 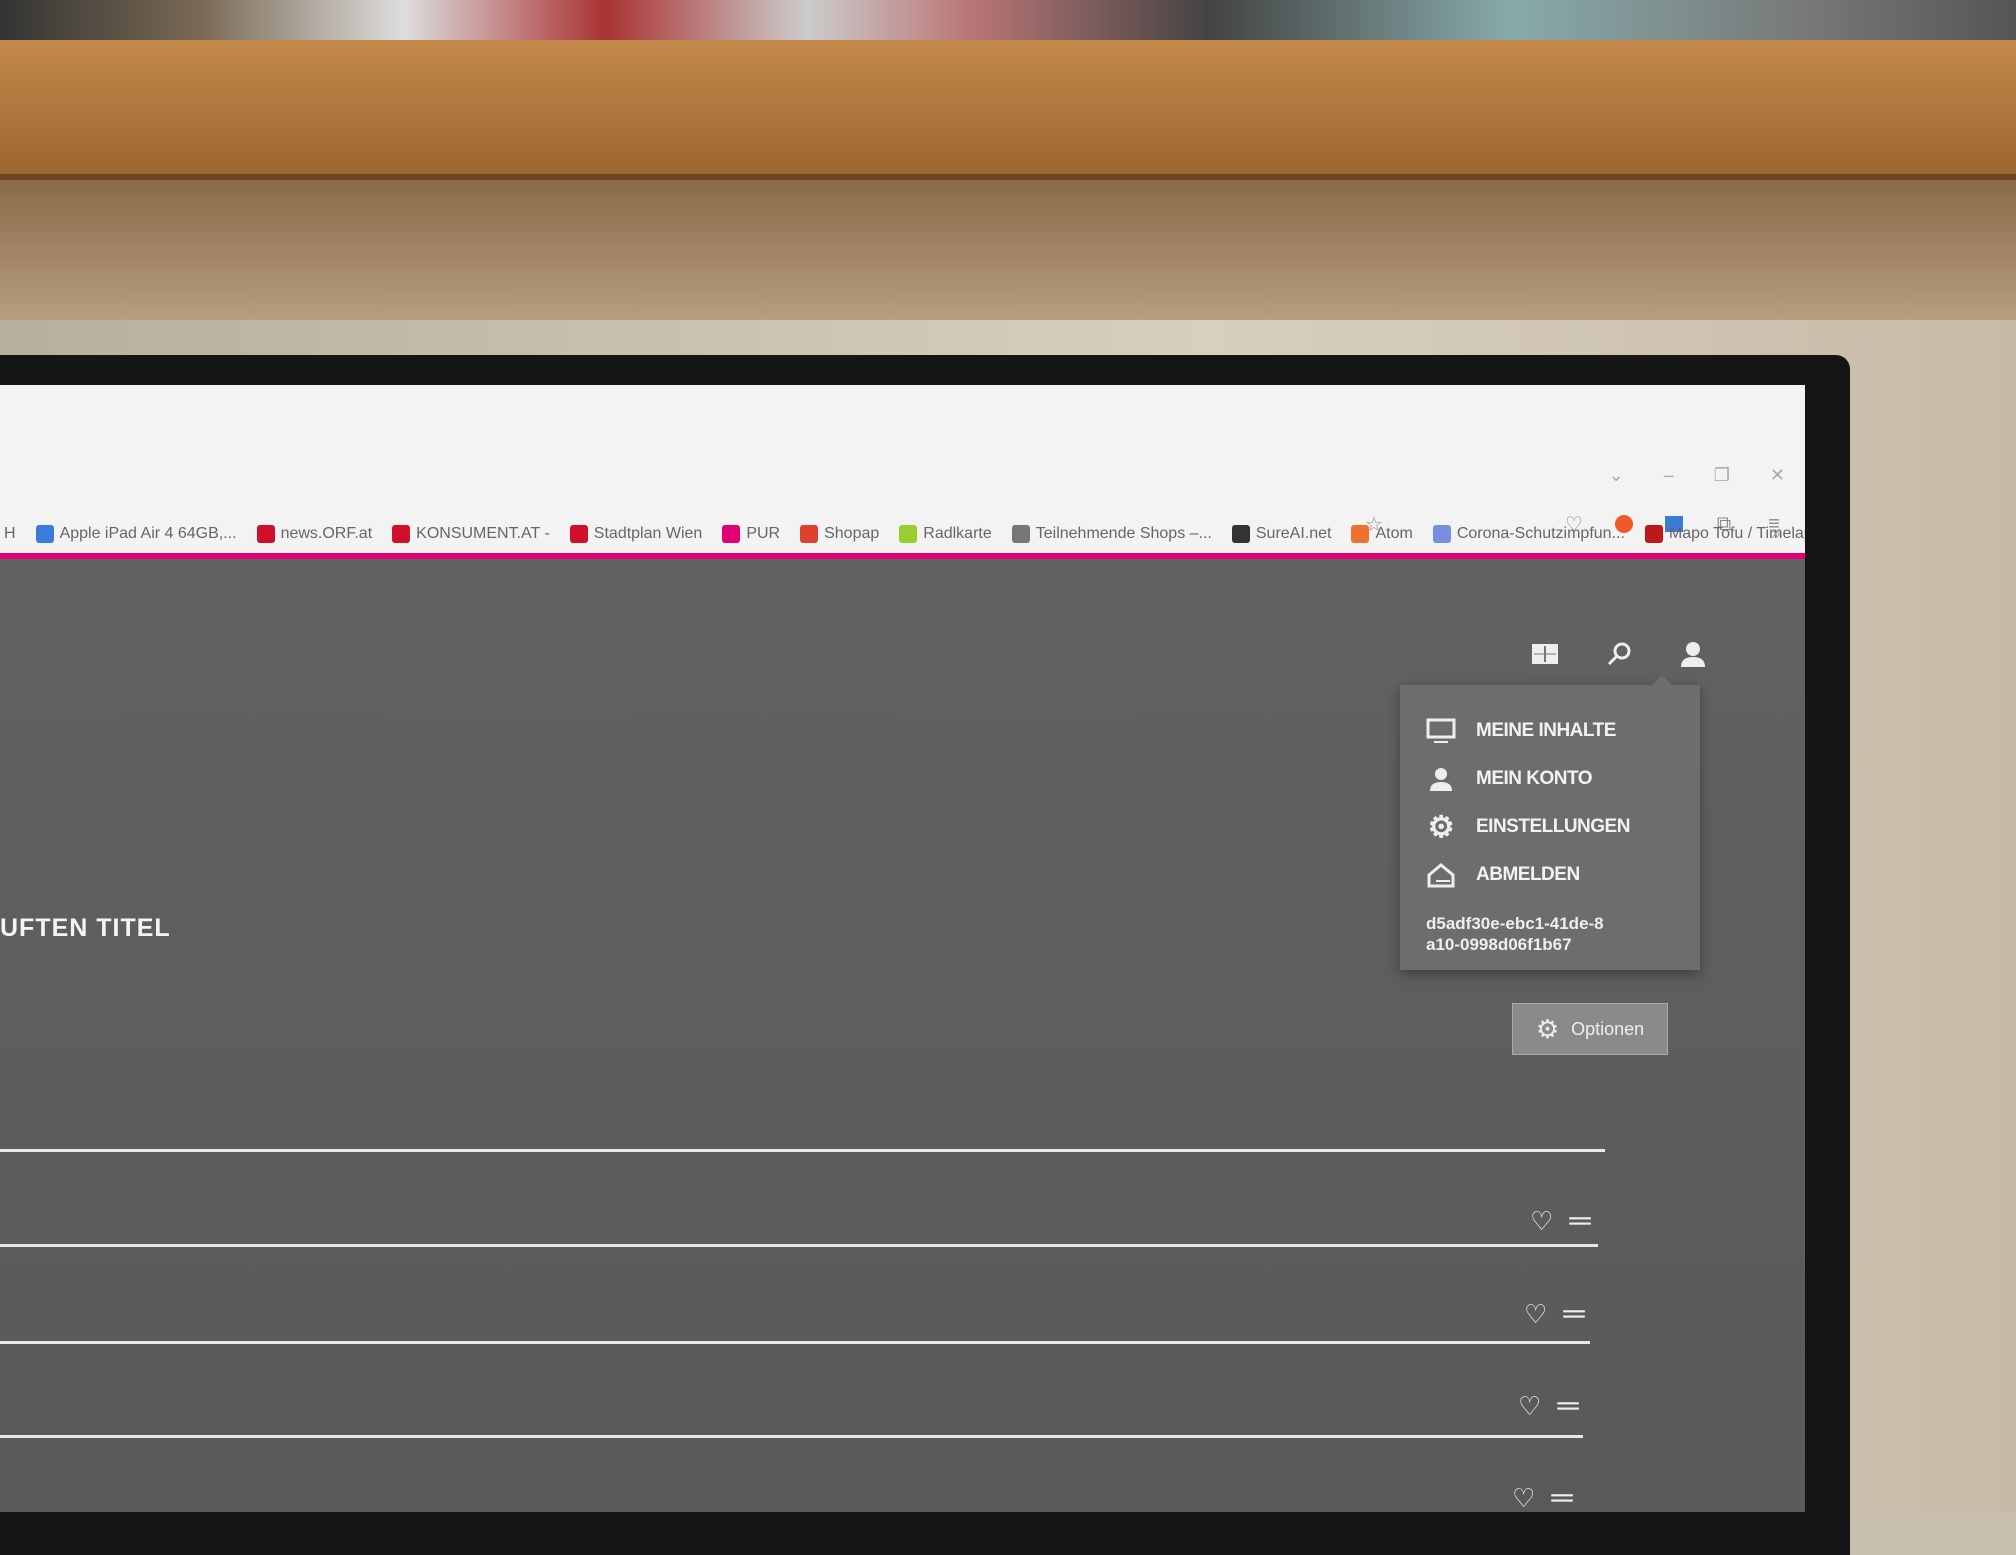 What do you see at coordinates (1545, 654) in the screenshot?
I see `epg-grid-icon` at bounding box center [1545, 654].